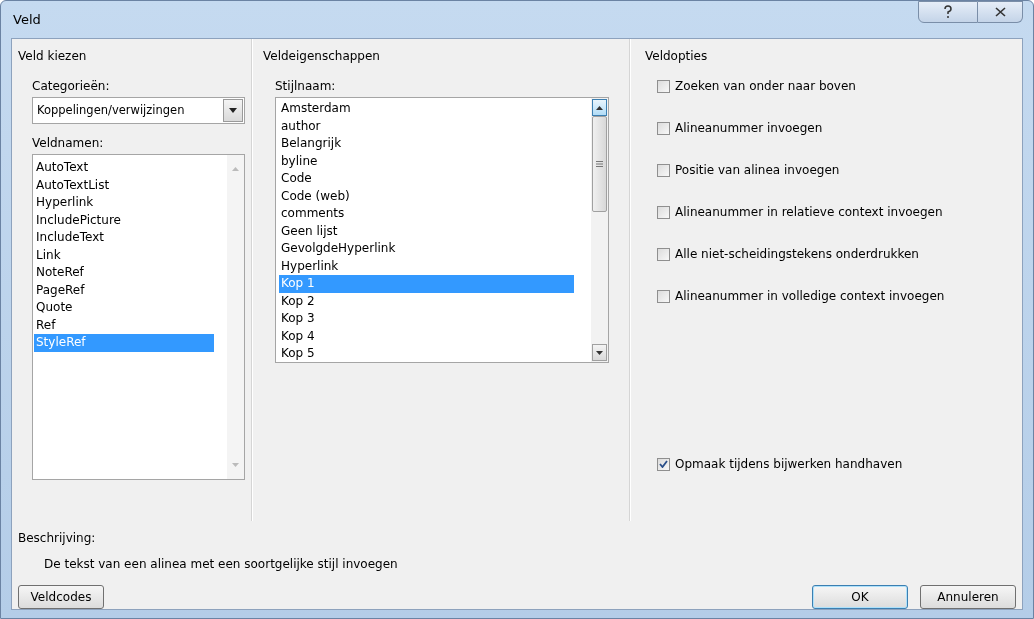  I want to click on description-text: De tekst van een alinea met een soortgelijke stijl invoegen, so click(221, 564).